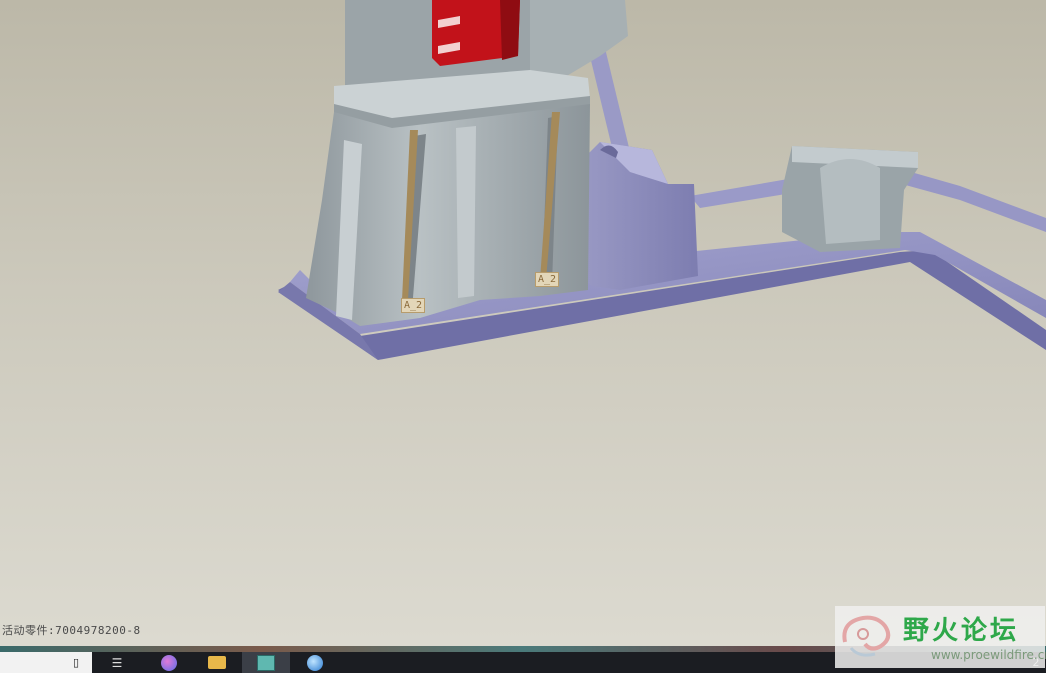  Describe the element at coordinates (866, 636) in the screenshot. I see `watermark-logo-icon` at that location.